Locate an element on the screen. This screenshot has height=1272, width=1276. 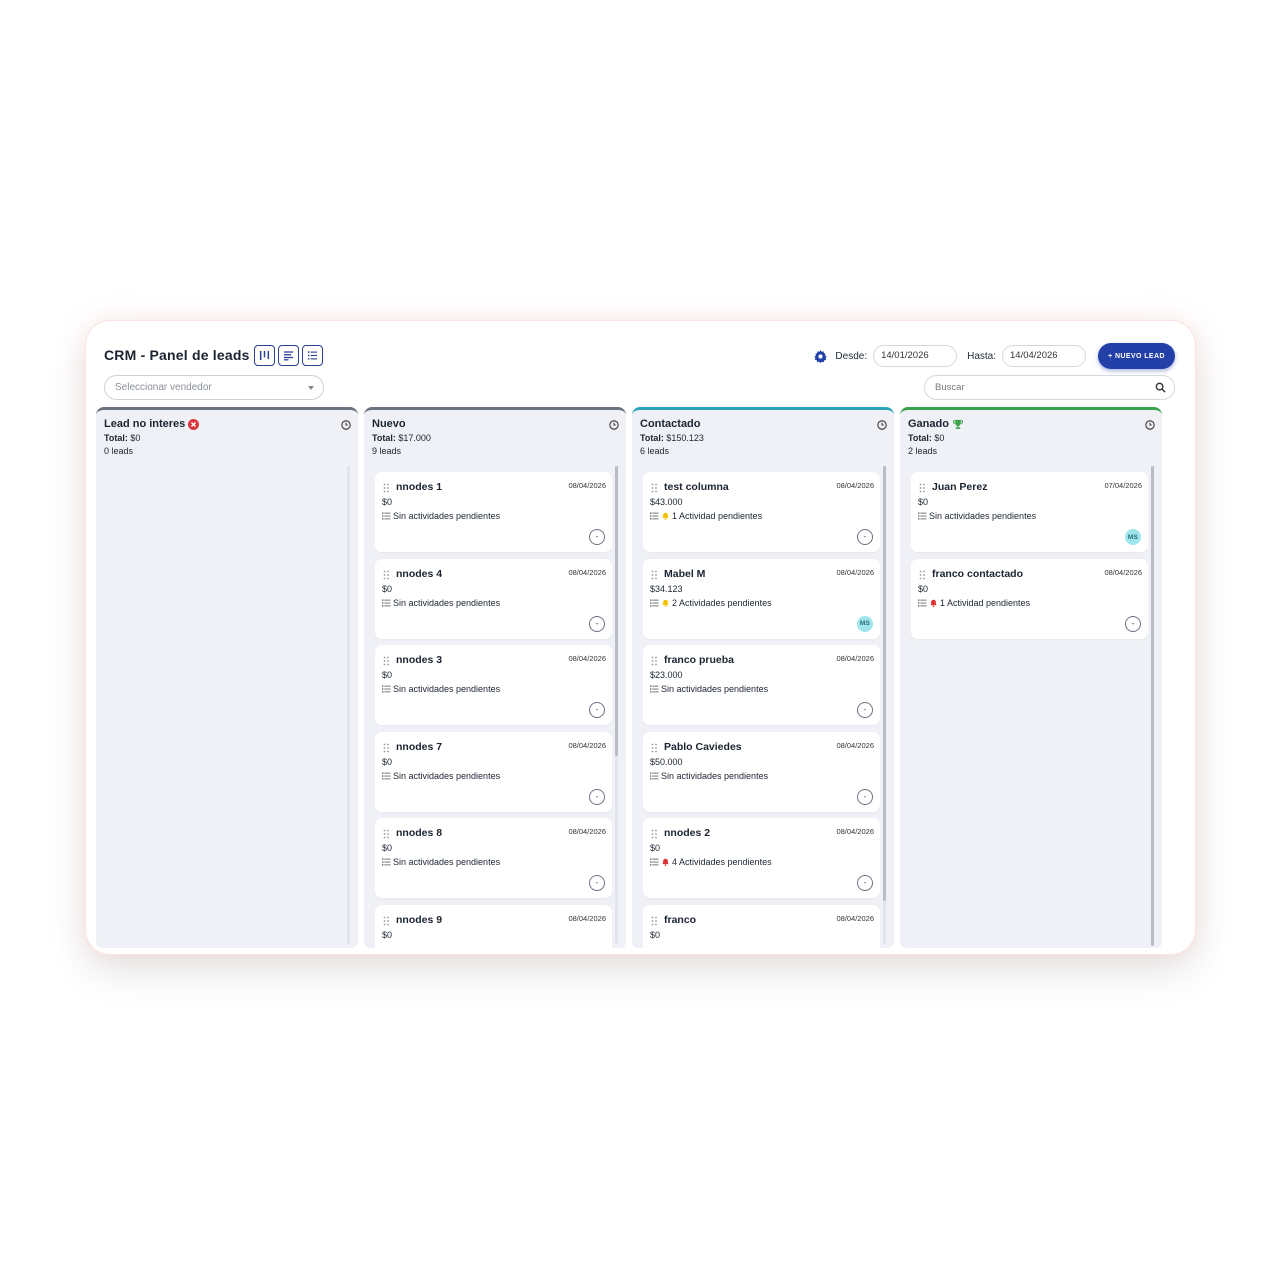
card-name: franco contactado is located at coordinates (977, 574).